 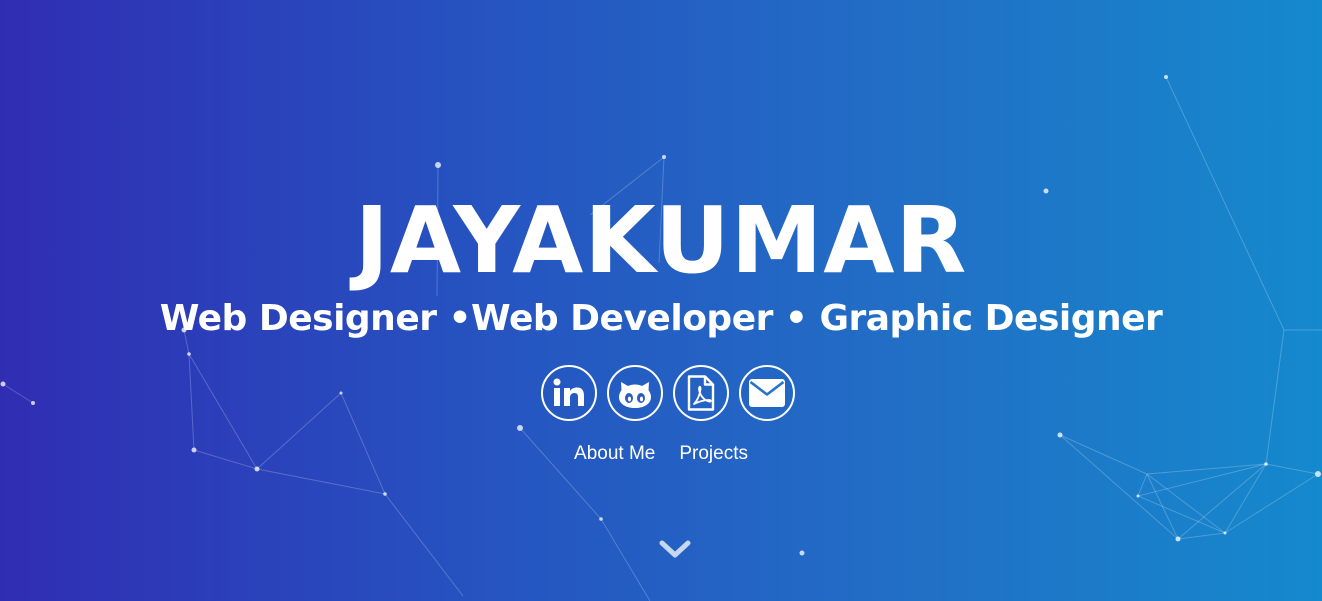 What do you see at coordinates (713, 454) in the screenshot?
I see `projects-link: Projects` at bounding box center [713, 454].